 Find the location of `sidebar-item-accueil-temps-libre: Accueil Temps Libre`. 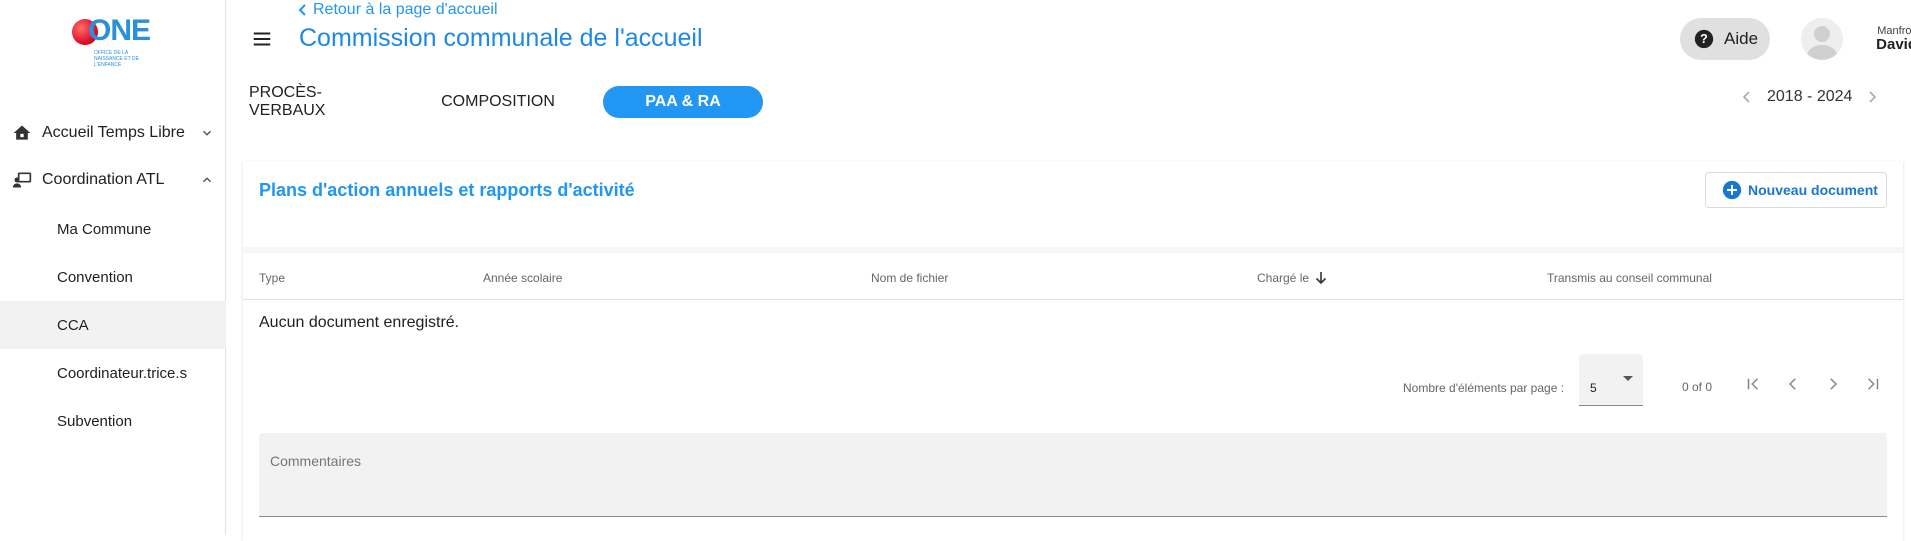

sidebar-item-accueil-temps-libre: Accueil Temps Libre is located at coordinates (113, 133).